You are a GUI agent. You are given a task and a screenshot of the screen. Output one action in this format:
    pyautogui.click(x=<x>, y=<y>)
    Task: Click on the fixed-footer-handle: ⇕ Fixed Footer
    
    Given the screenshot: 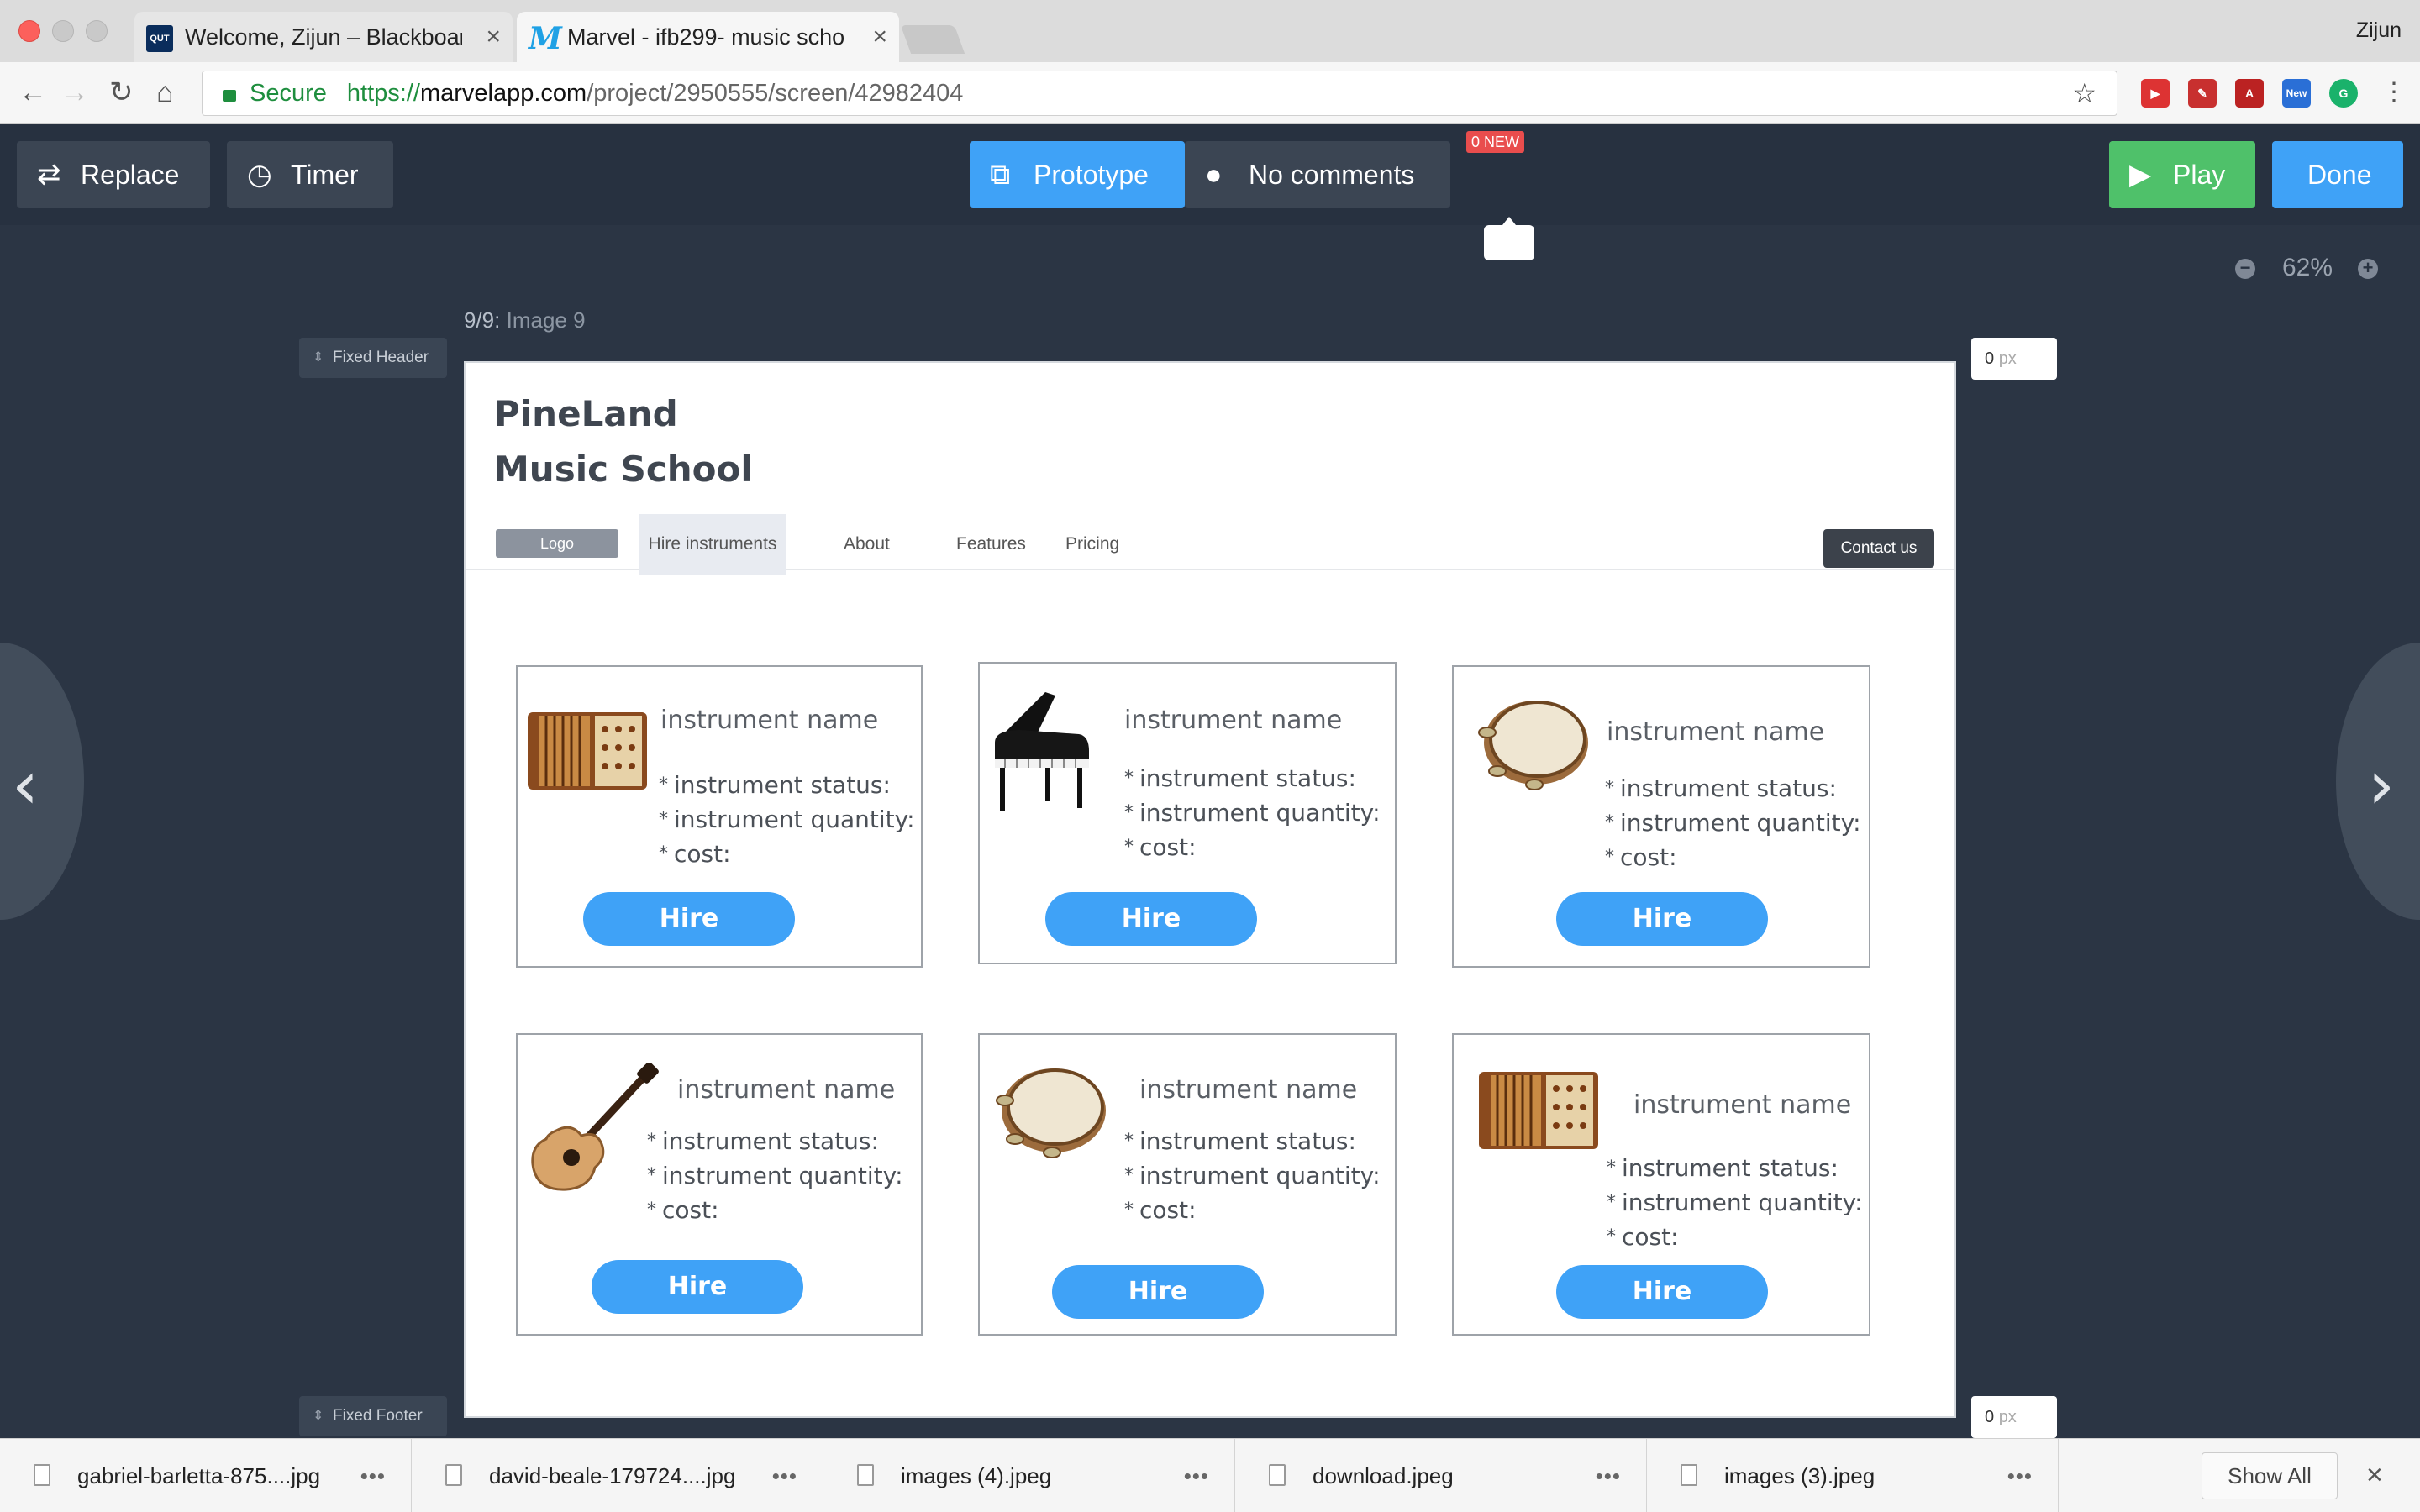 What is the action you would take?
    pyautogui.click(x=373, y=1416)
    